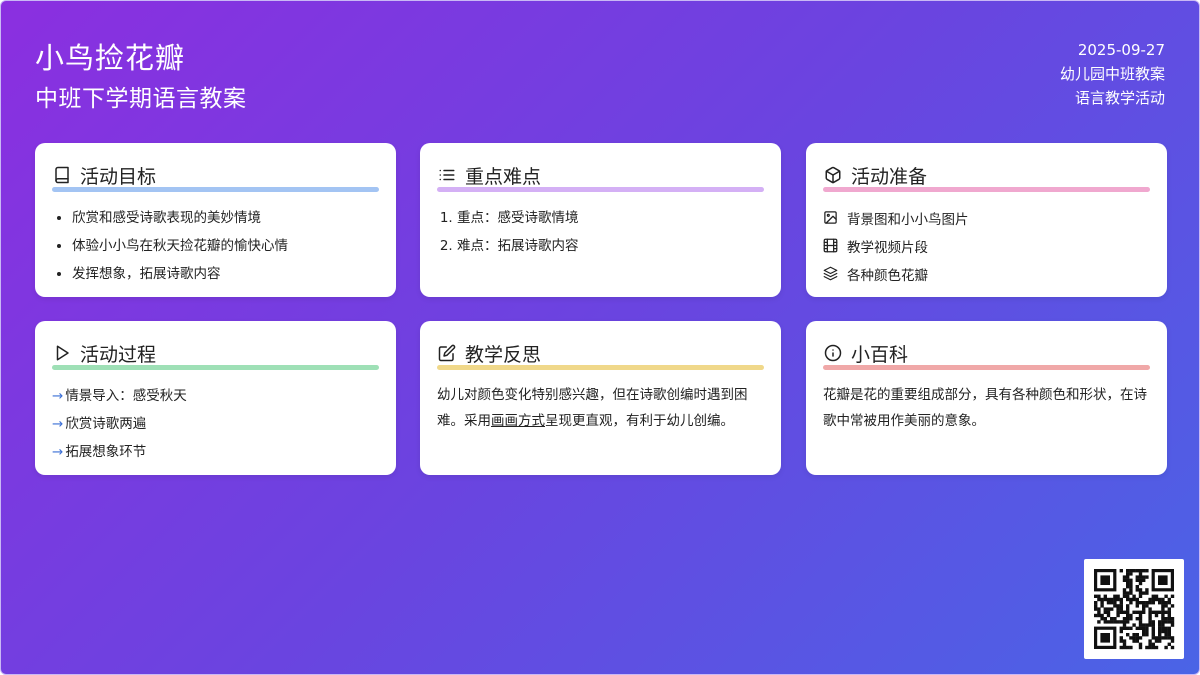 This screenshot has width=1200, height=675. Describe the element at coordinates (119, 396) in the screenshot. I see `list-item: → 情景导入：感受秋天` at that location.